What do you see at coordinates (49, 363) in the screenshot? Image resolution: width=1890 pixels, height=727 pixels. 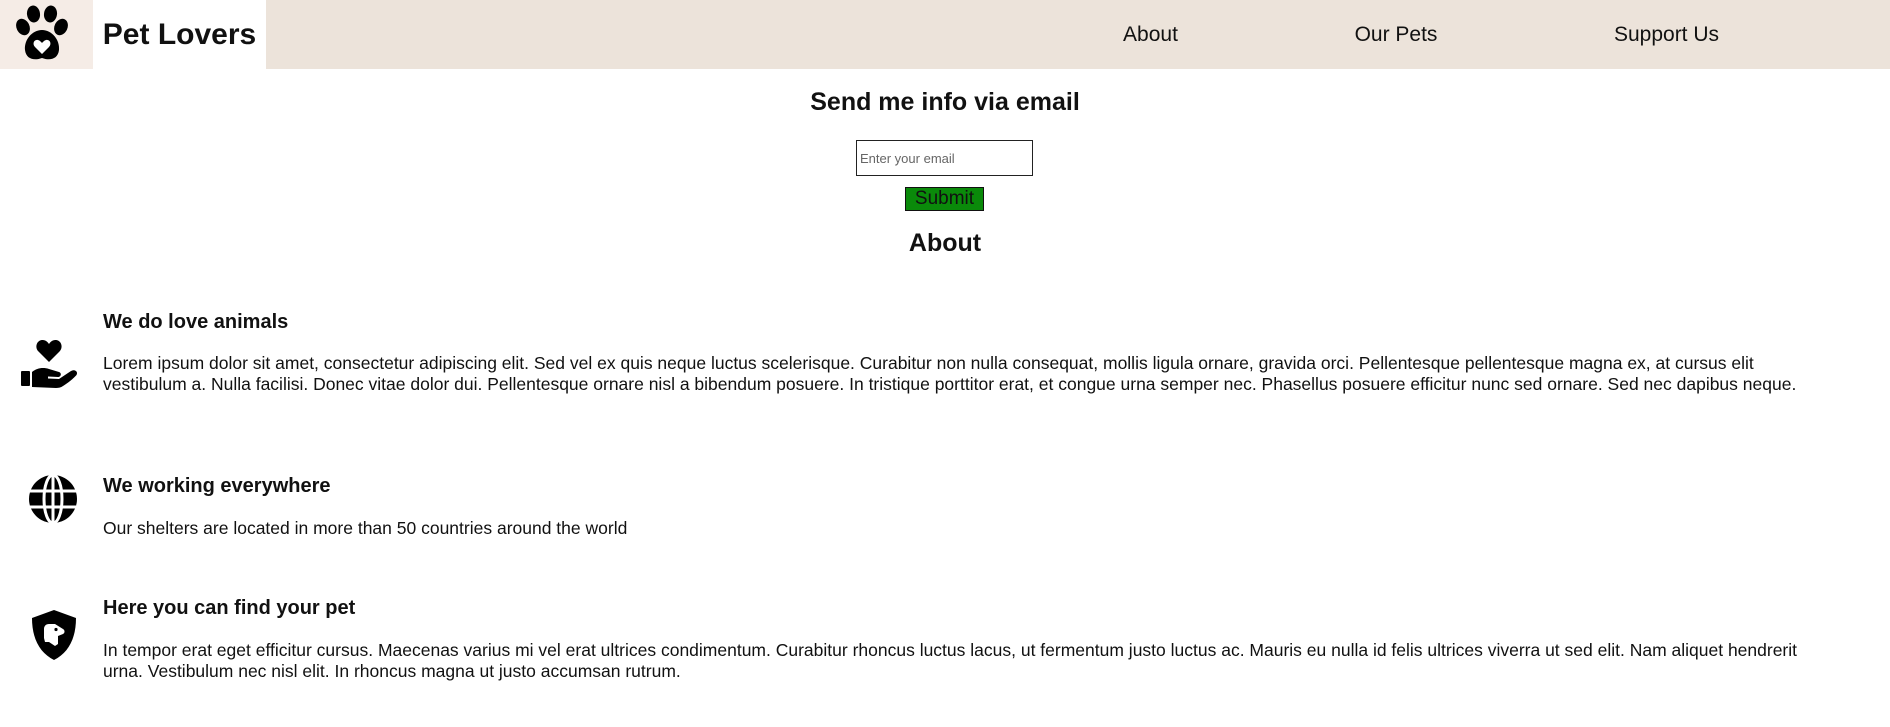 I see `hand-heart-icon` at bounding box center [49, 363].